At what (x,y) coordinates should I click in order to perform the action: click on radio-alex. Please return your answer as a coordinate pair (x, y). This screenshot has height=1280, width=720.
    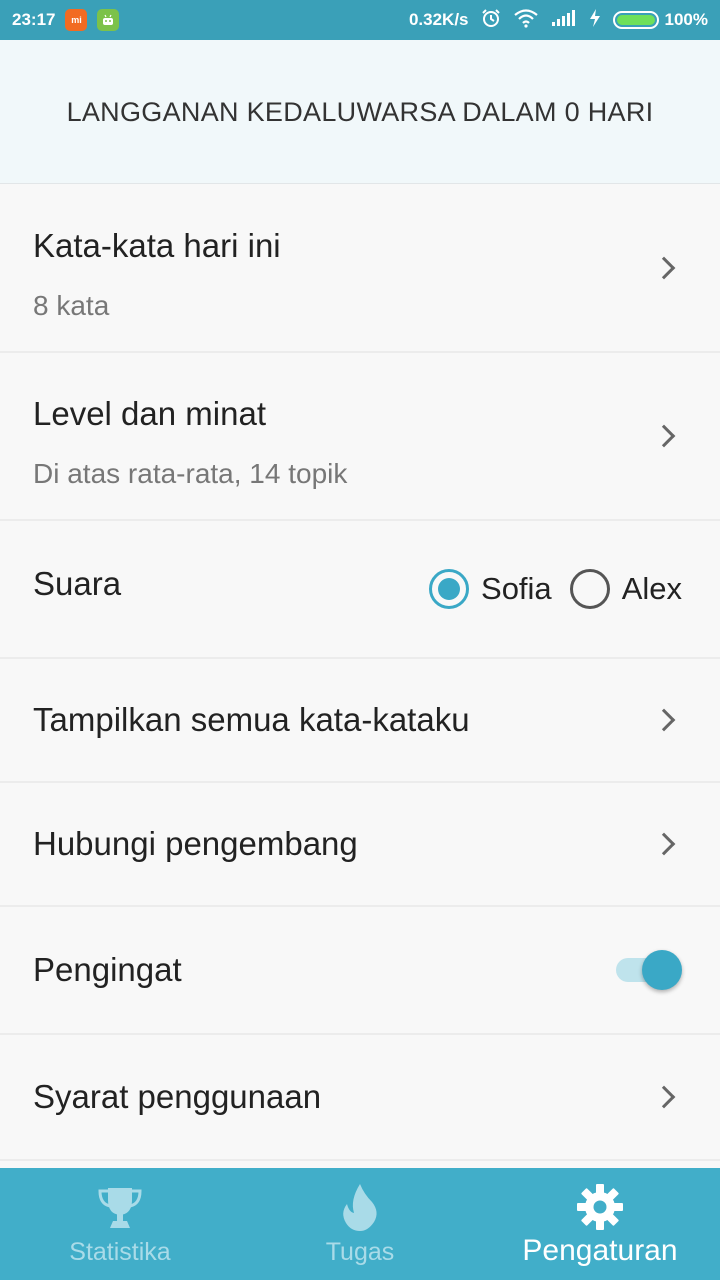
    Looking at the image, I should click on (589, 589).